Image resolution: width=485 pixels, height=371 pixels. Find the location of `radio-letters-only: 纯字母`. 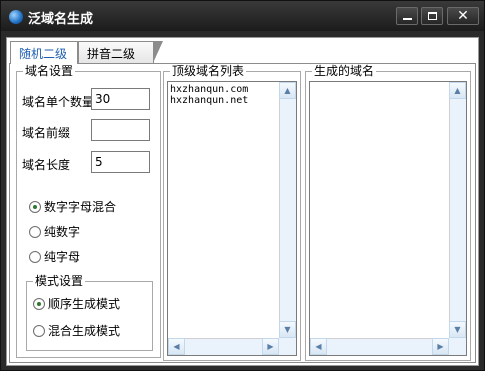

radio-letters-only: 纯字母 is located at coordinates (54, 256).